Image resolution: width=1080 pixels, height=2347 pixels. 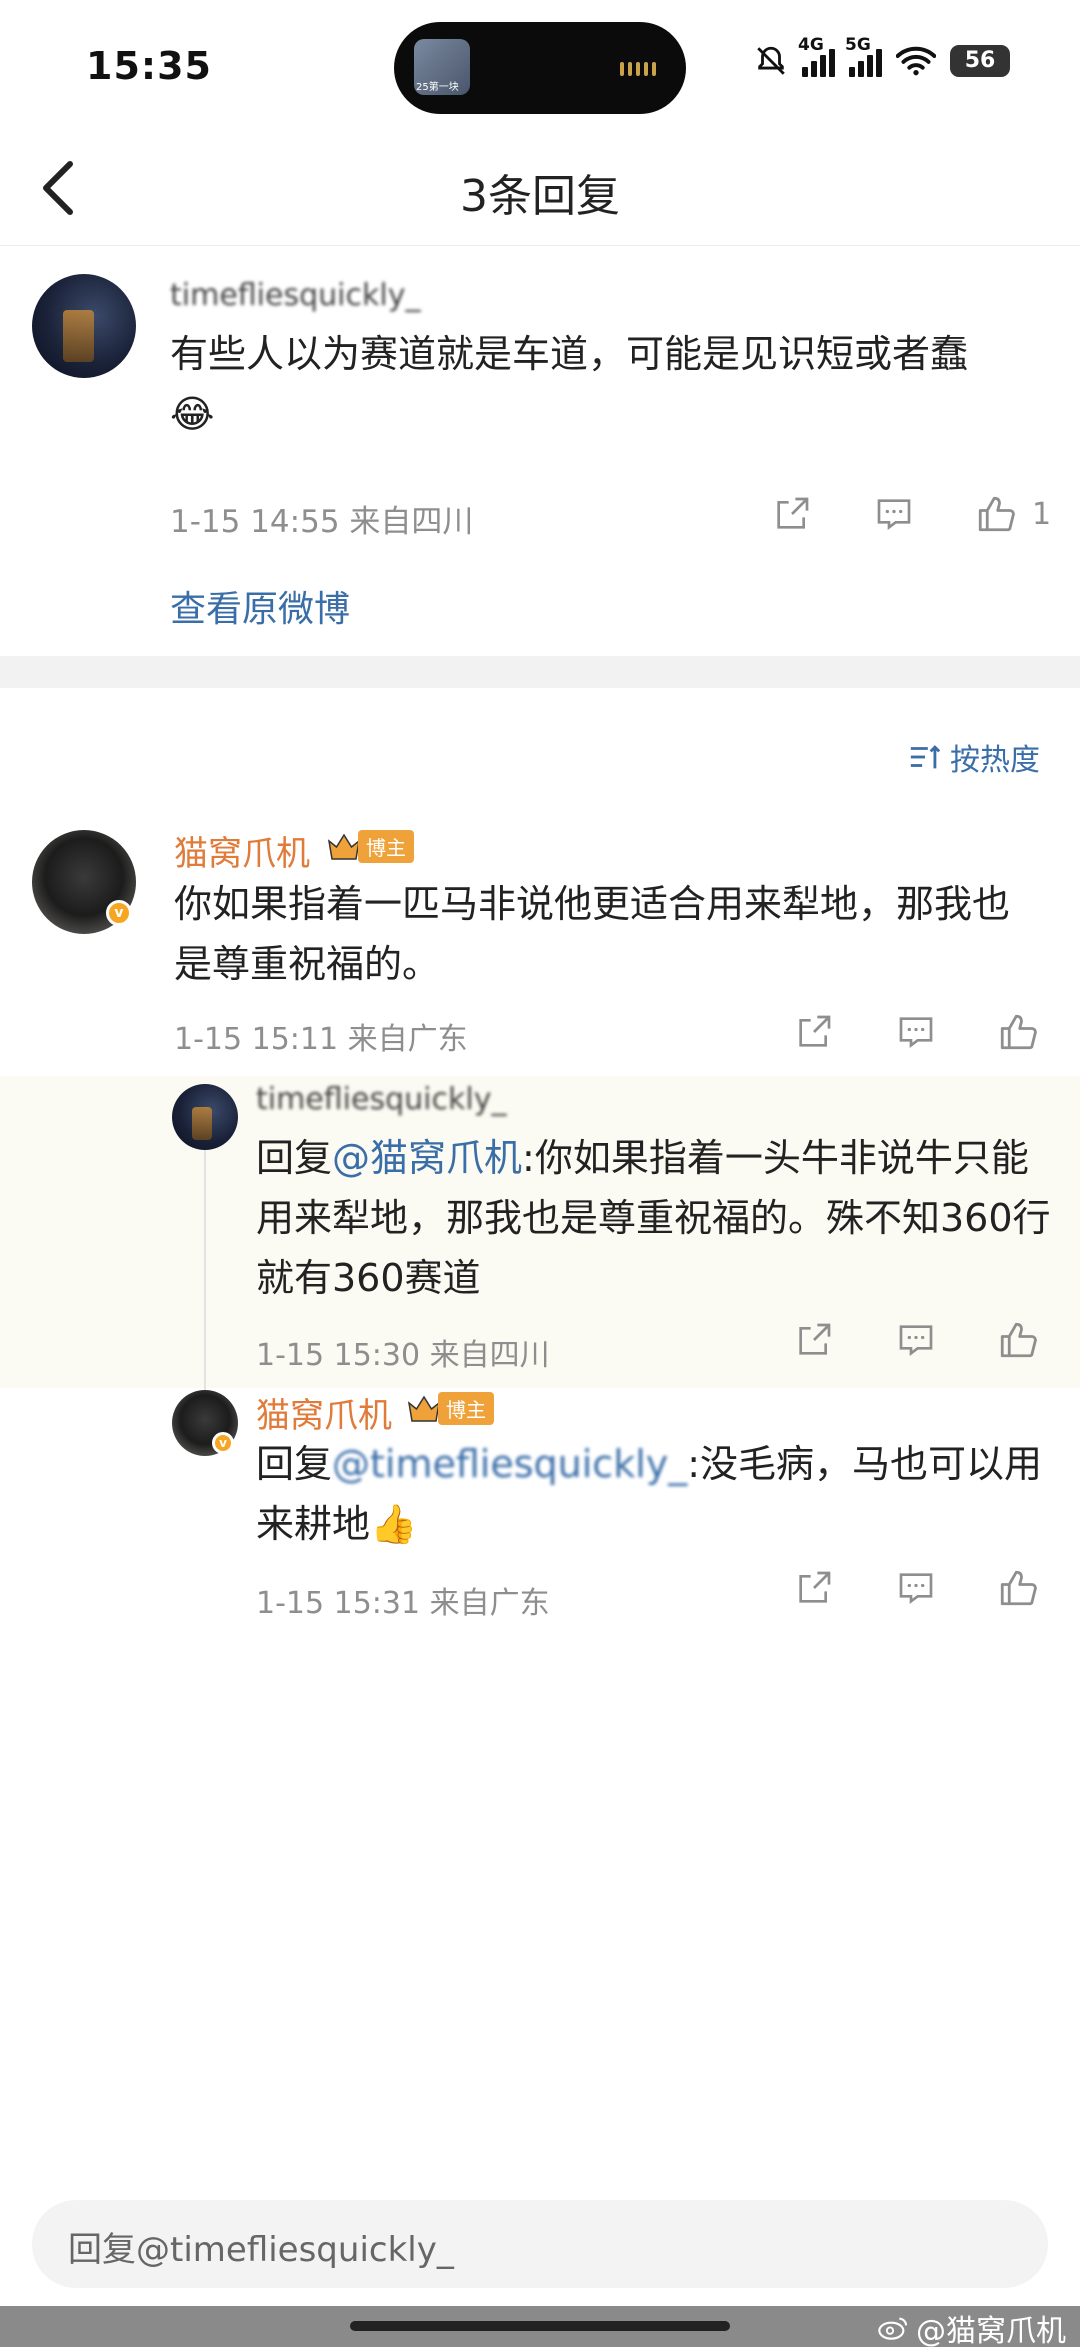 I want to click on watermark: @猫窝爪机, so click(x=972, y=2326).